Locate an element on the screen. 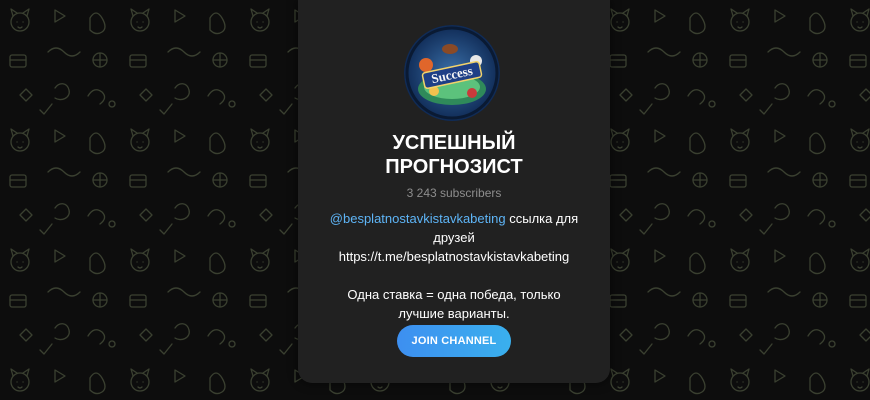 Image resolution: width=870 pixels, height=400 pixels. description-link: https://t.me/besplatnostavkistavkabeting is located at coordinates (454, 256).